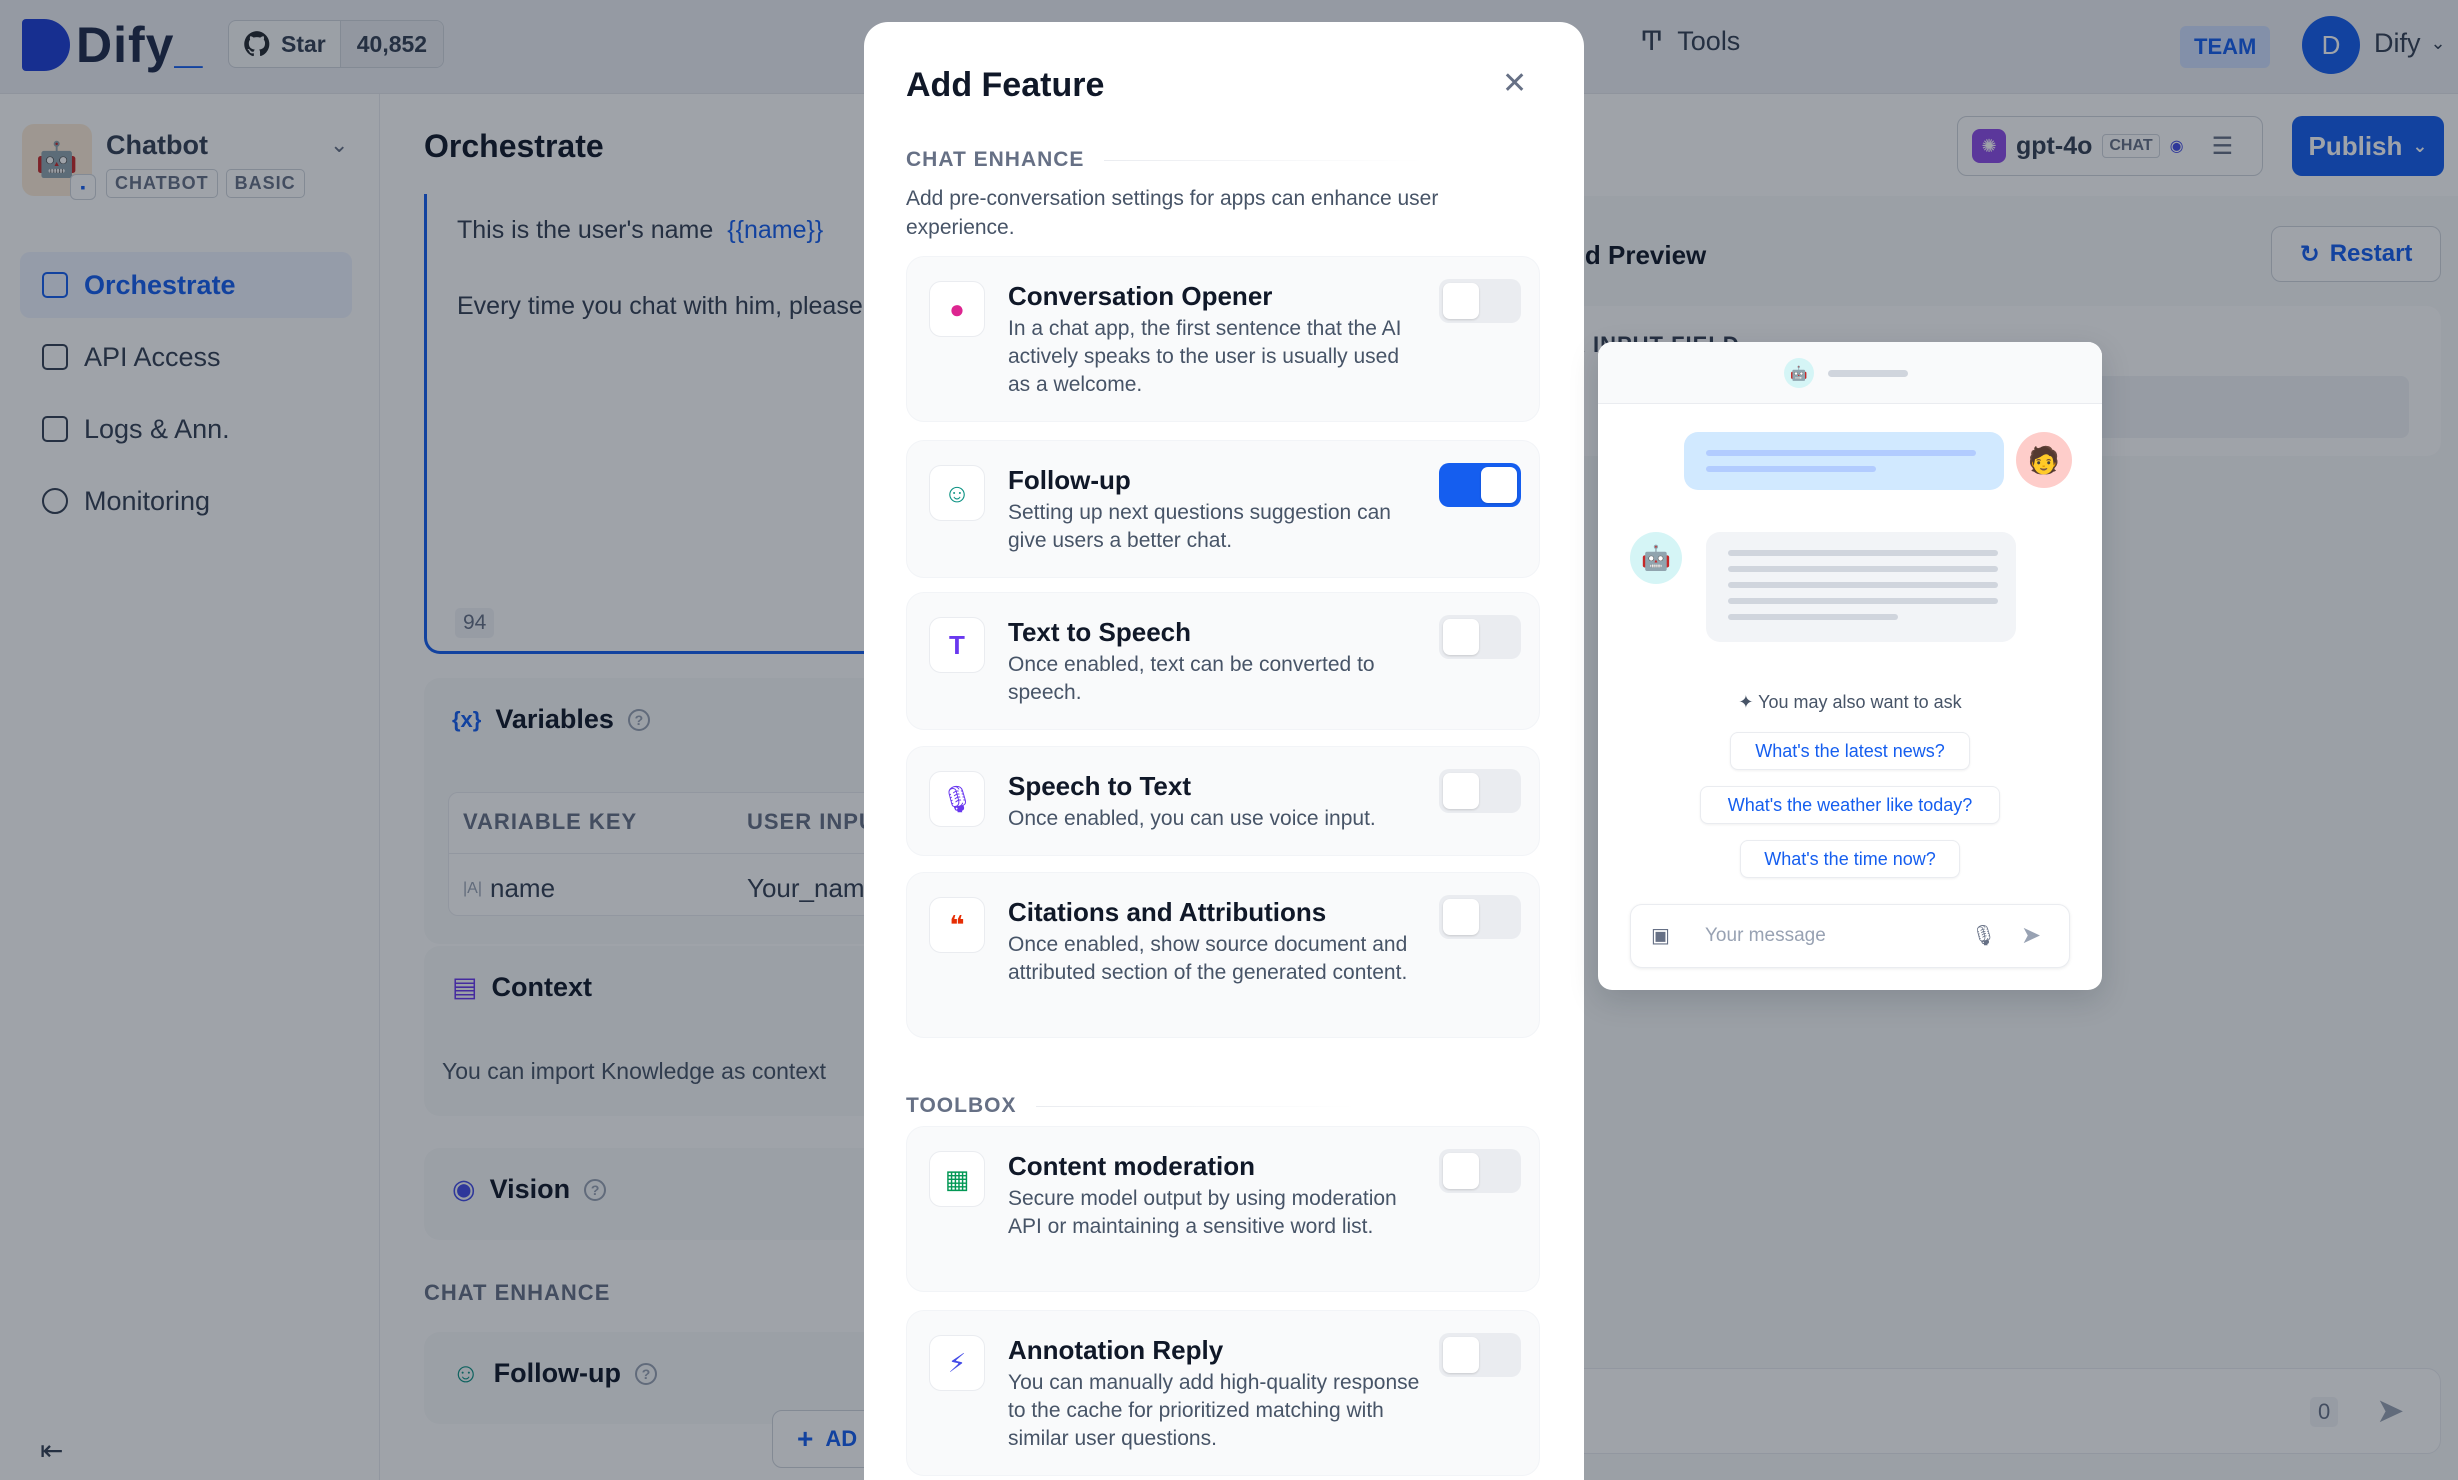 This screenshot has height=1480, width=2458. What do you see at coordinates (1765, 935) in the screenshot?
I see `message-placeholder: Your message` at bounding box center [1765, 935].